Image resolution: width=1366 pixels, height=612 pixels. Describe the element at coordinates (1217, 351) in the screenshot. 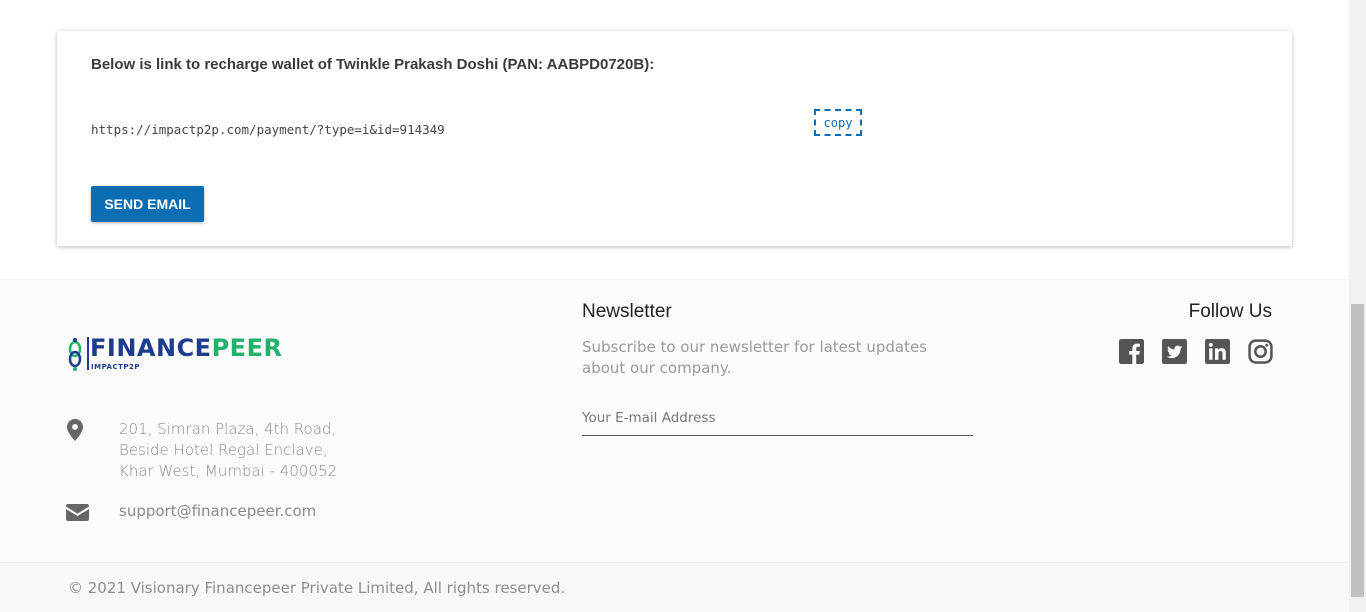

I see `linkedin-icon` at that location.